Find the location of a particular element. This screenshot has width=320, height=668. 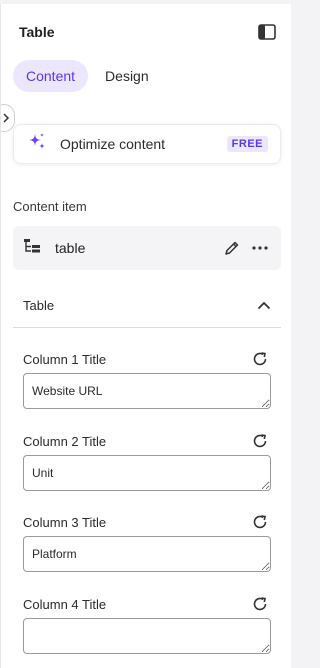

tab-bar: Content Design is located at coordinates (87, 76).